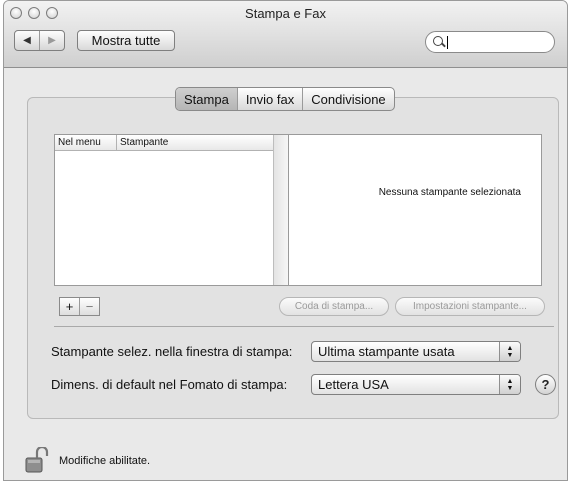 This screenshot has height=484, width=573. I want to click on back-forward-control: ◀ ▶, so click(39, 40).